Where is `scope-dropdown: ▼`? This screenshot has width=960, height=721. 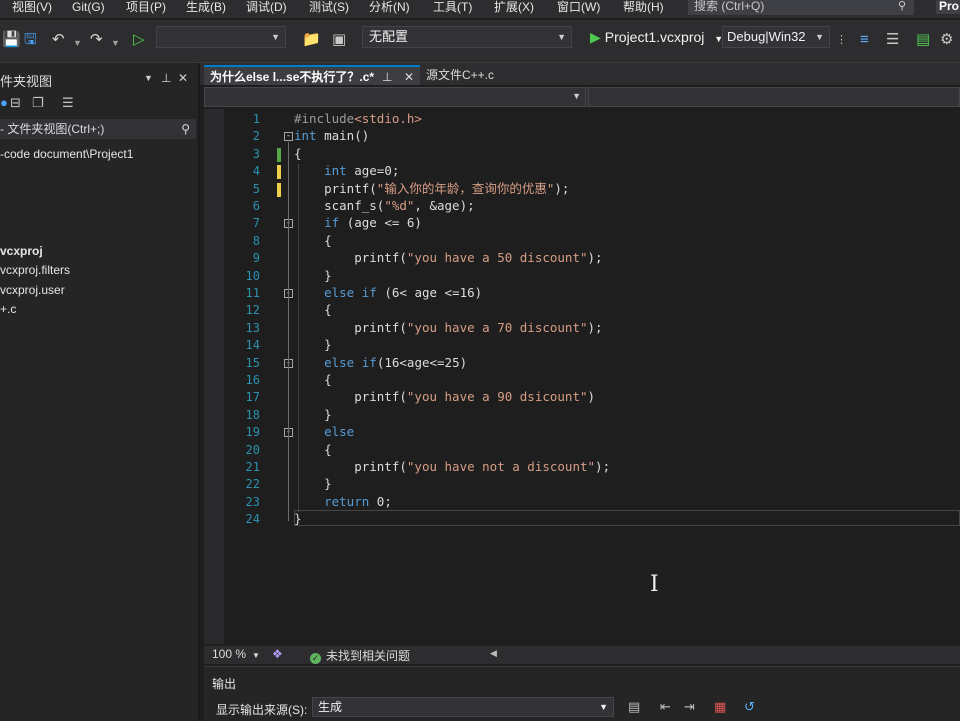
scope-dropdown: ▼ is located at coordinates (395, 97).